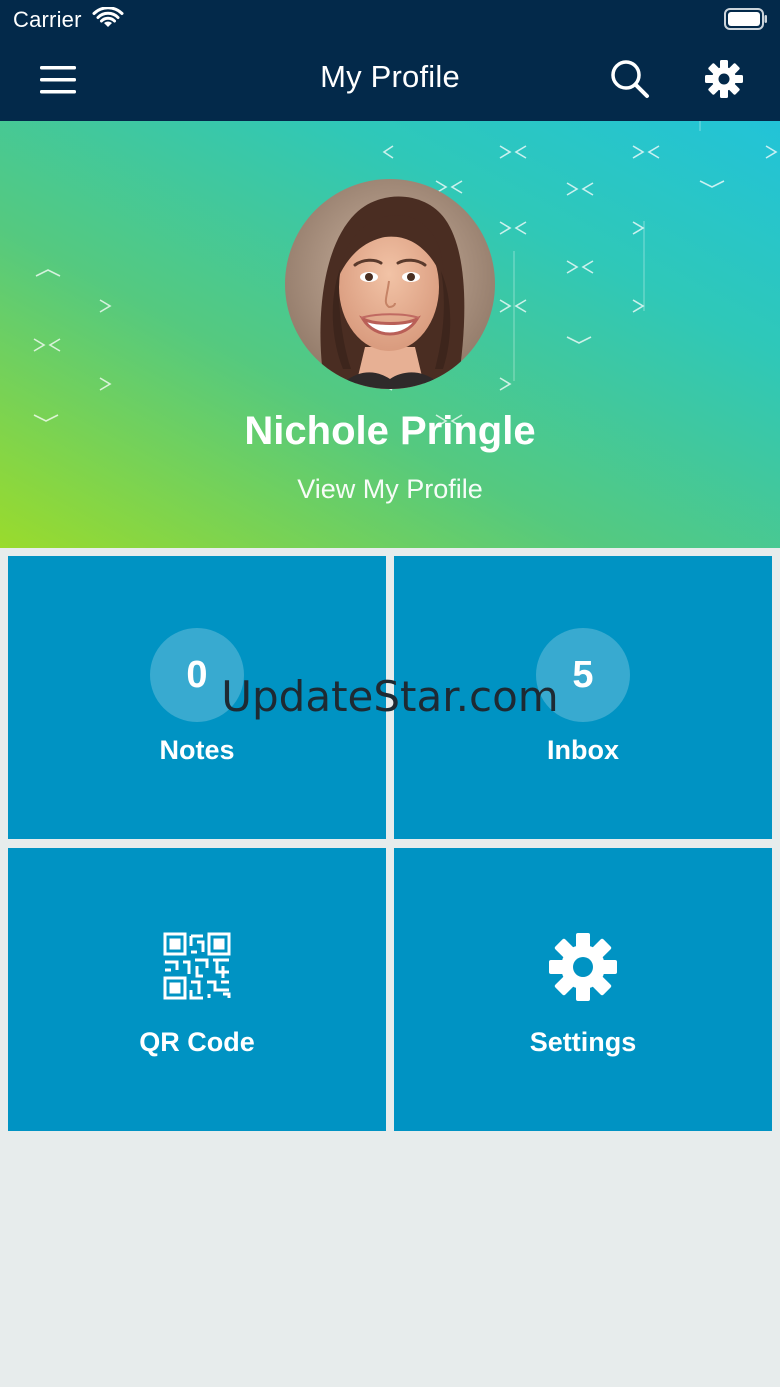 Image resolution: width=780 pixels, height=1387 pixels. I want to click on settings-label: Settings, so click(583, 1042).